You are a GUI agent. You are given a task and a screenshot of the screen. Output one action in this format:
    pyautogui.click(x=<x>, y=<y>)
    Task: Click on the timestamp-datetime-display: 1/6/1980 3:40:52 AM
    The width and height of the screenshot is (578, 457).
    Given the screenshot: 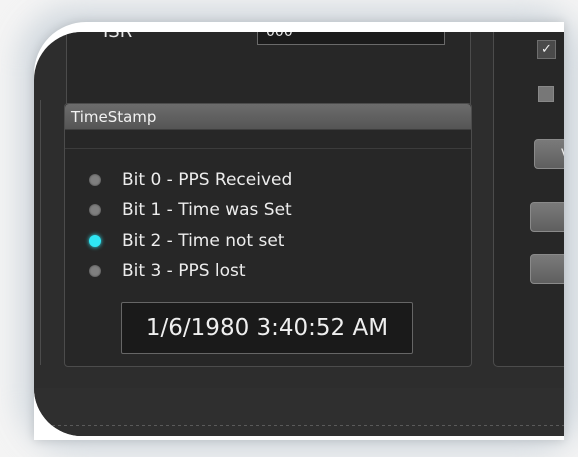 What is the action you would take?
    pyautogui.click(x=267, y=328)
    